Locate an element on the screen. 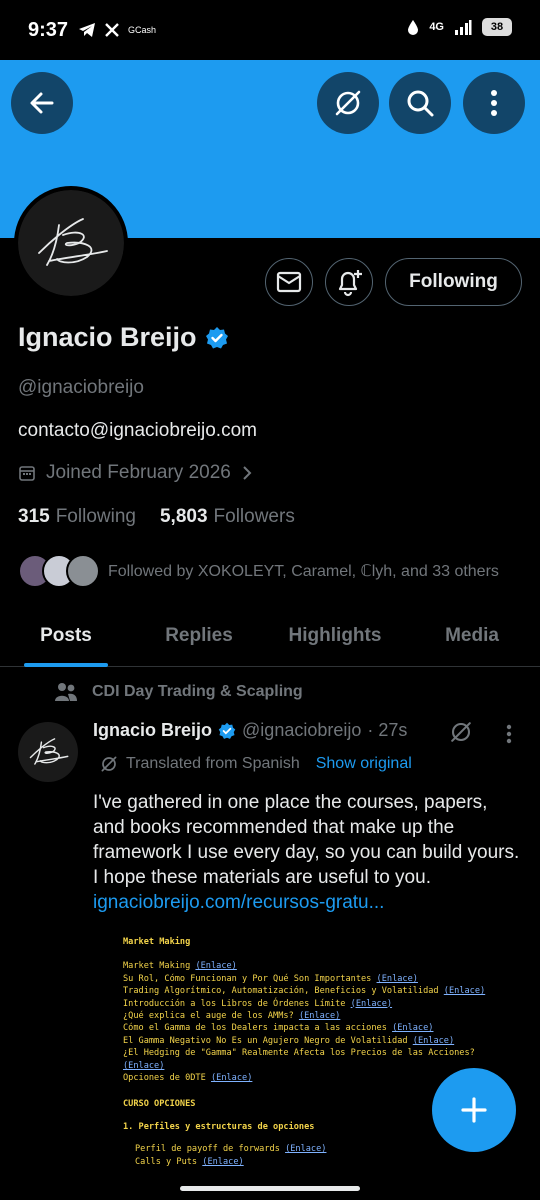 The width and height of the screenshot is (540, 1200). more-vertical-icon is located at coordinates (494, 103).